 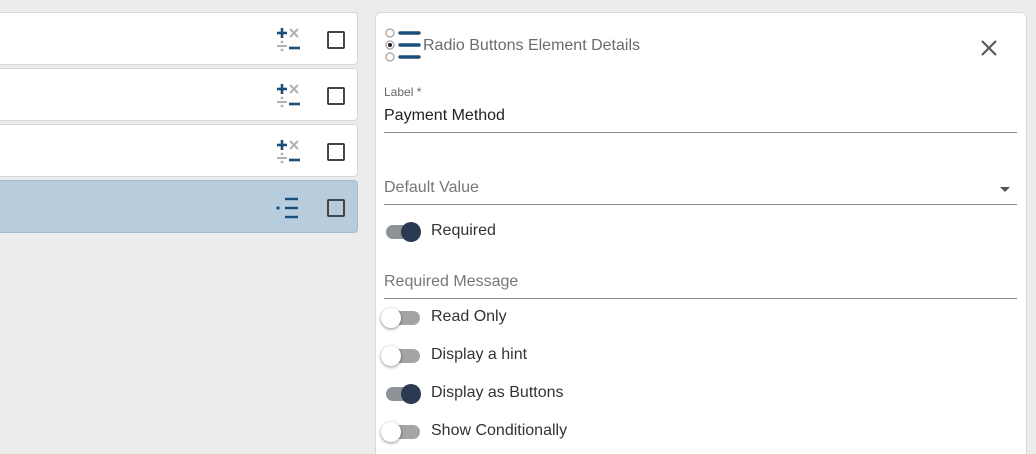 I want to click on show-conditionally-toggle-label: Show Conditionally, so click(x=499, y=430).